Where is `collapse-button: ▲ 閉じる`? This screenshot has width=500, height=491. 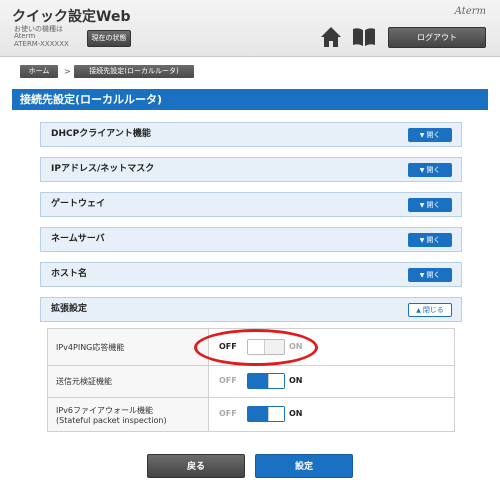 collapse-button: ▲ 閉じる is located at coordinates (430, 310).